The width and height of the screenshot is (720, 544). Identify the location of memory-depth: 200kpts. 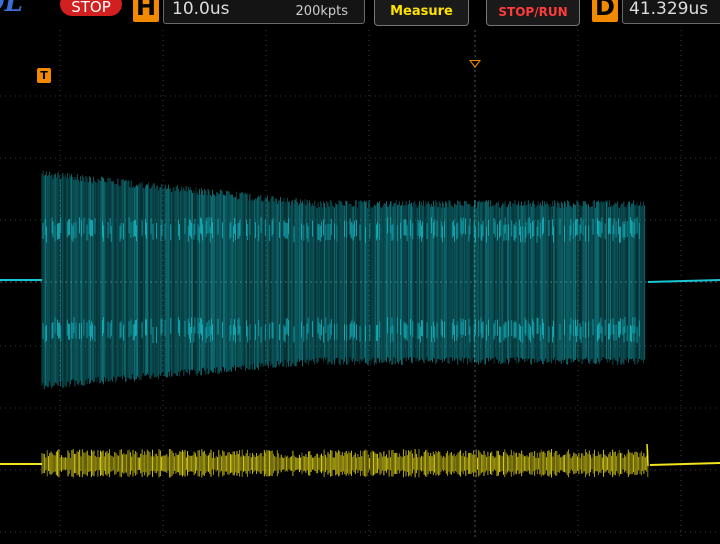
(321, 11).